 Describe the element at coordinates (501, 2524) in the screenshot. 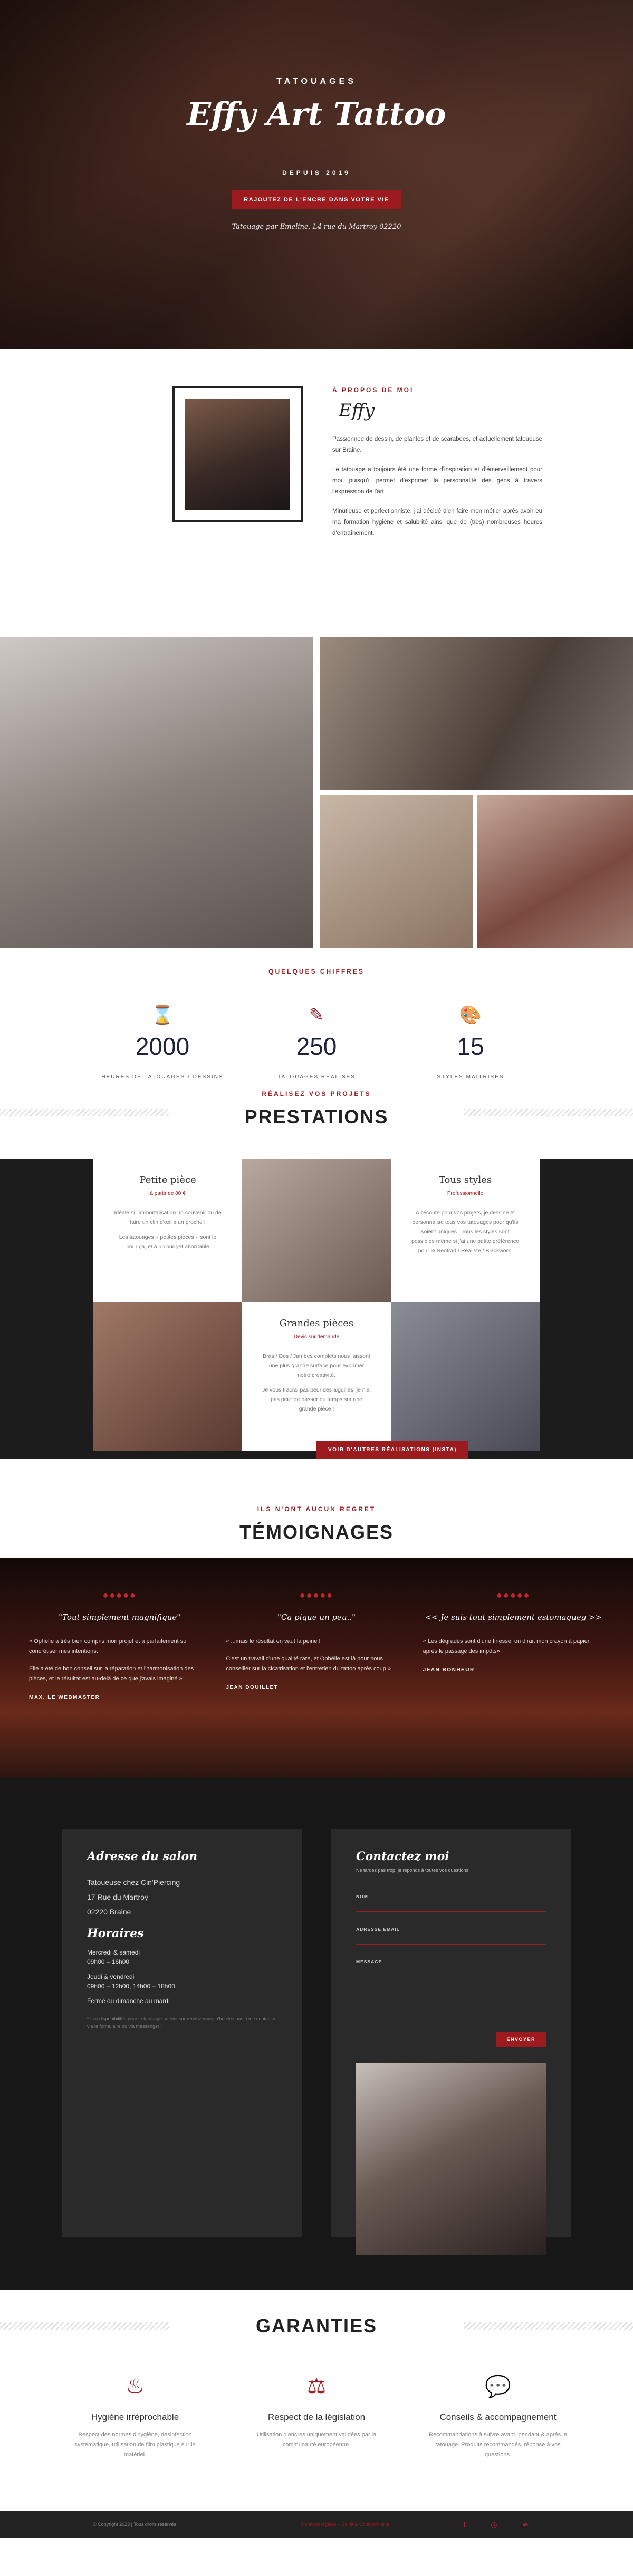

I see `social-icons: f ◎ ≋` at that location.